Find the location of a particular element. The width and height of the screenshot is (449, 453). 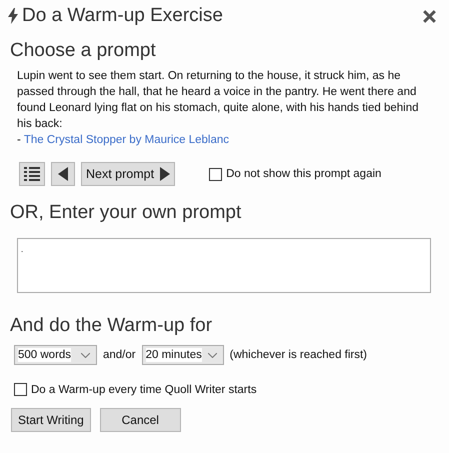

checkbox-label: Do not show this prompt again is located at coordinates (304, 174).